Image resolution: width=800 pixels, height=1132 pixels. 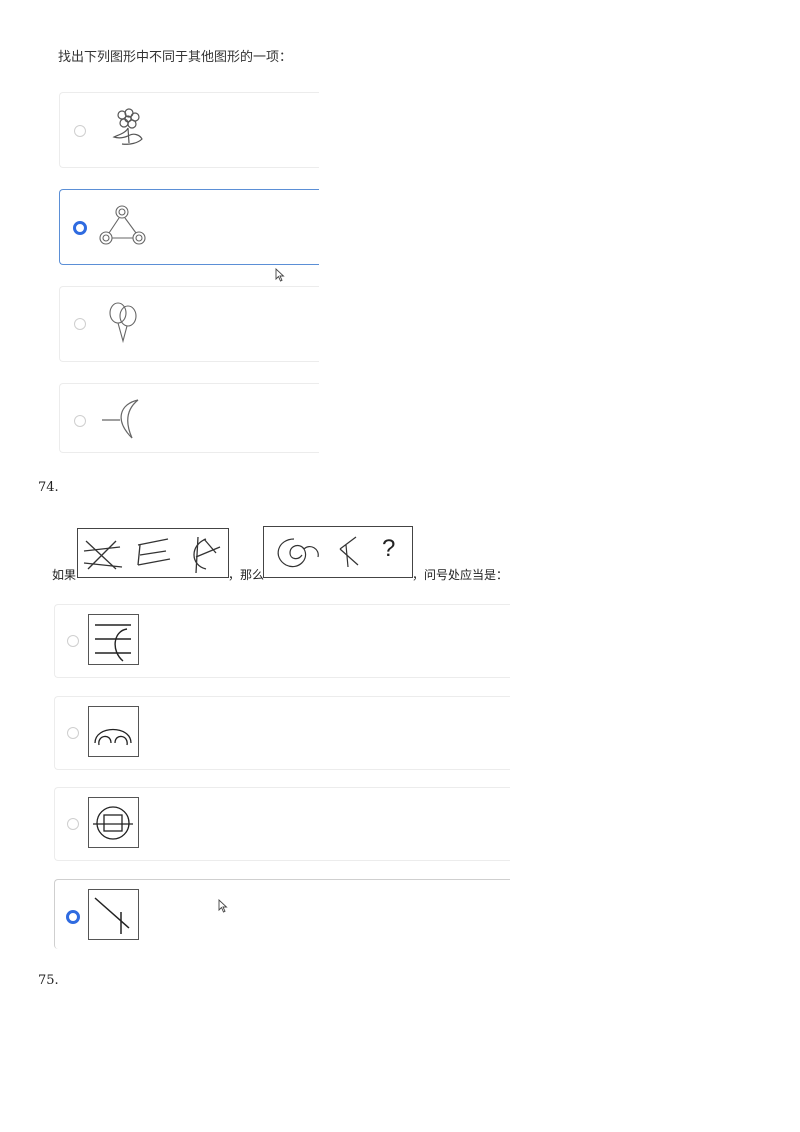 What do you see at coordinates (282, 641) in the screenshot?
I see `q74-option-a` at bounding box center [282, 641].